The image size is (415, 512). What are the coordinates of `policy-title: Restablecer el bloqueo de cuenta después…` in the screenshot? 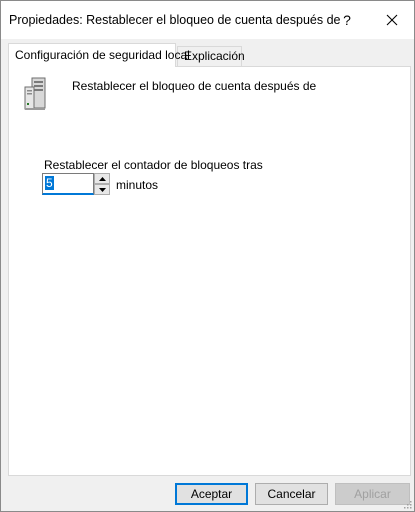 It's located at (194, 86).